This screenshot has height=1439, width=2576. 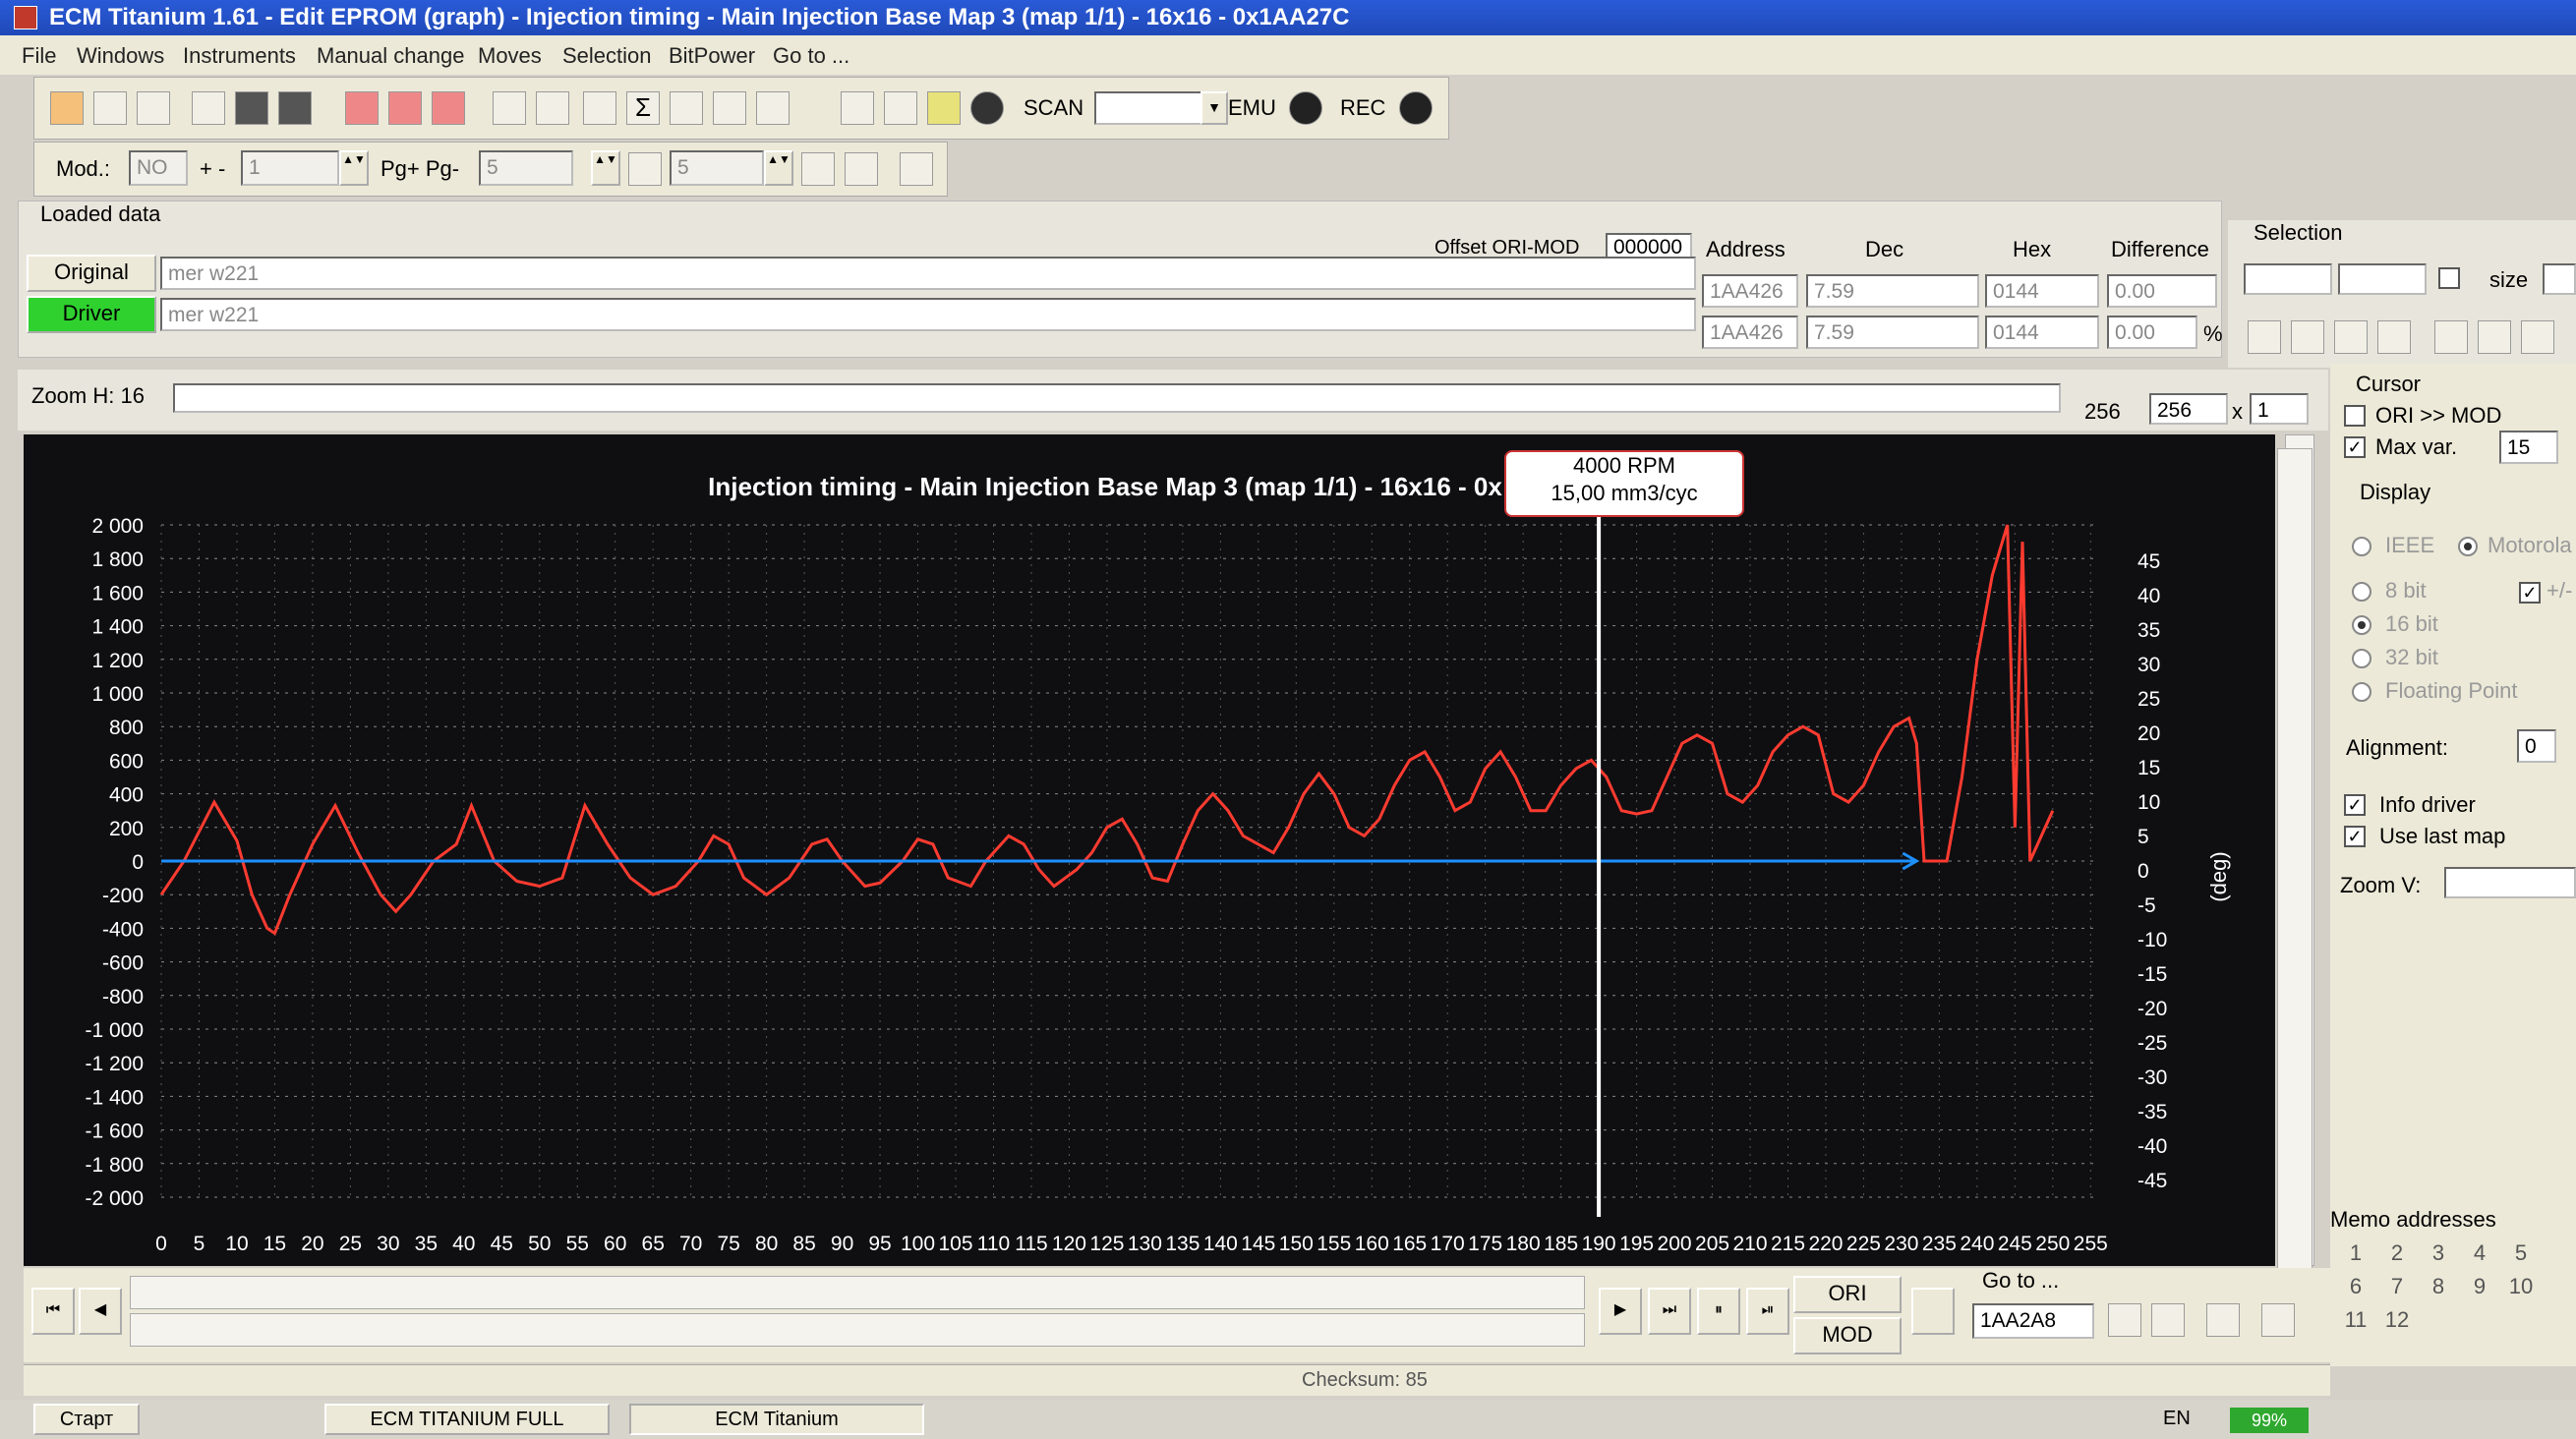 I want to click on original-button: Original, so click(x=91, y=273).